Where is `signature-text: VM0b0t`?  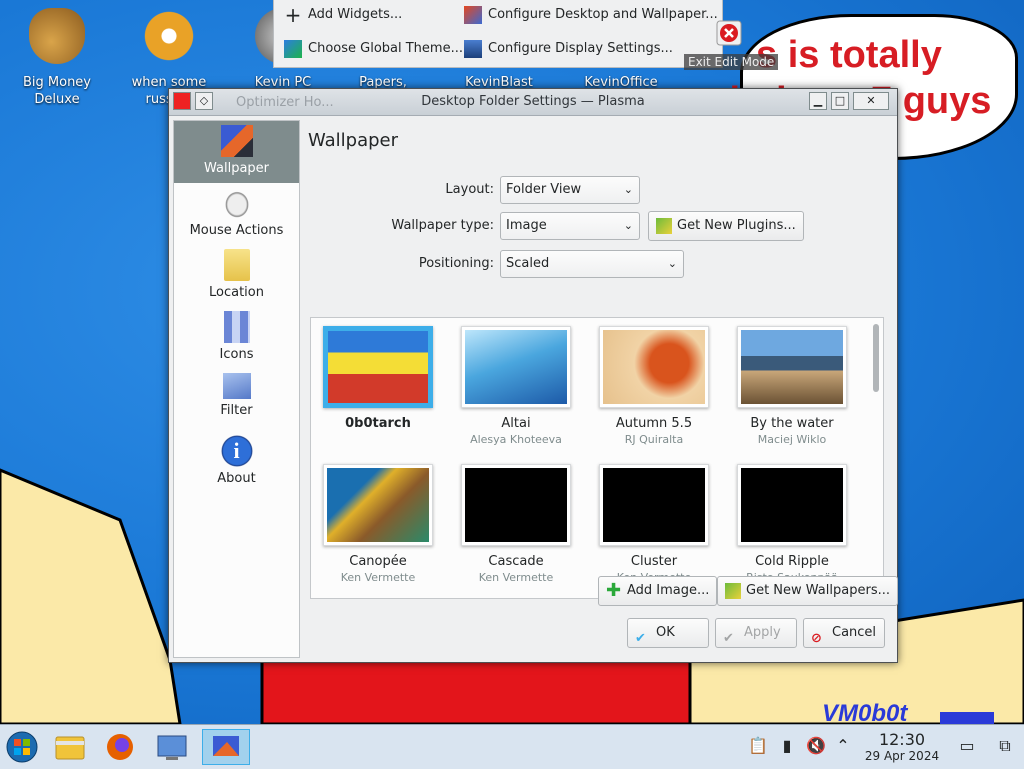
signature-text: VM0b0t is located at coordinates (865, 712).